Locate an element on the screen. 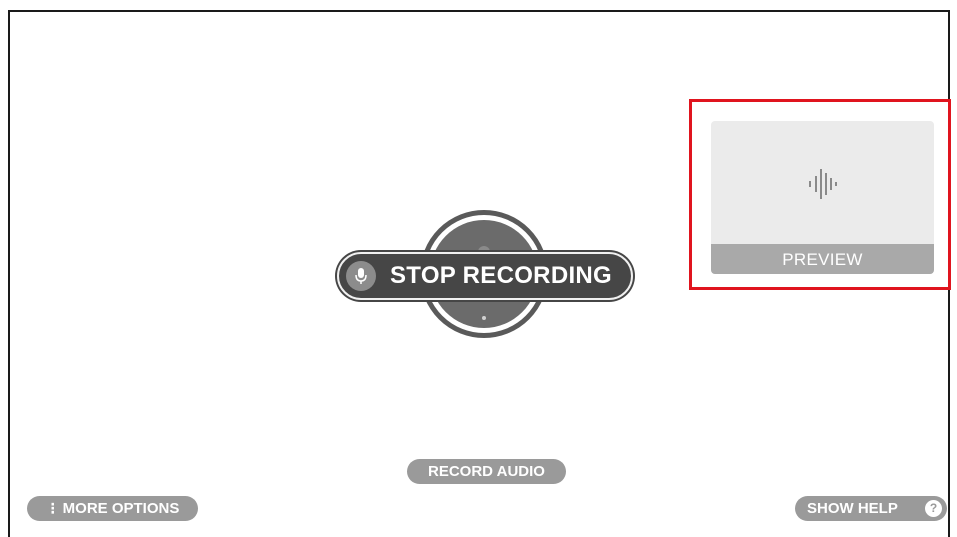  vertical-dots-icon: ⋮ is located at coordinates (52, 508).